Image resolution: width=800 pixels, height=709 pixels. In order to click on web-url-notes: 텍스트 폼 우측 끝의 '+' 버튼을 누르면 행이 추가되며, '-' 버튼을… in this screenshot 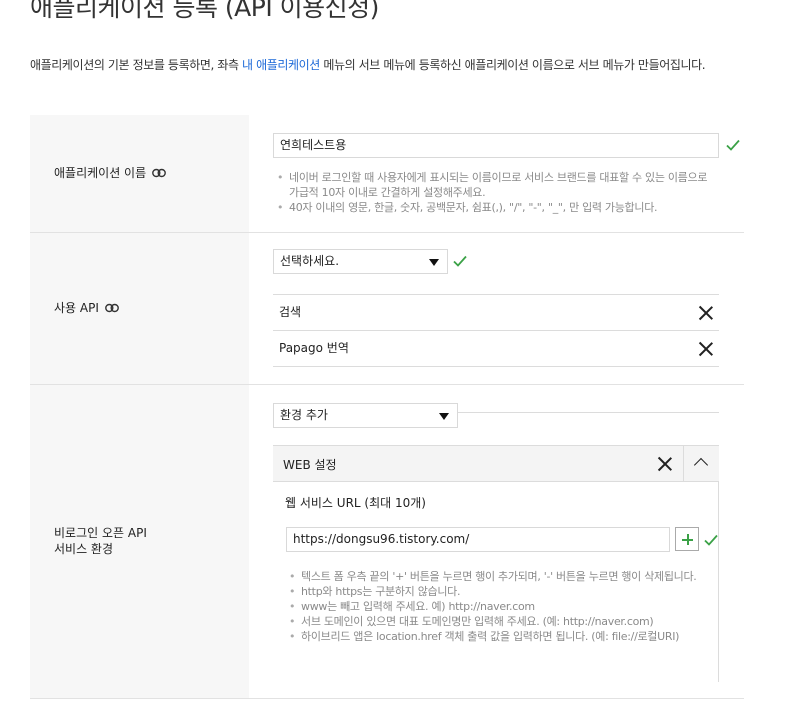, I will do `click(495, 606)`.